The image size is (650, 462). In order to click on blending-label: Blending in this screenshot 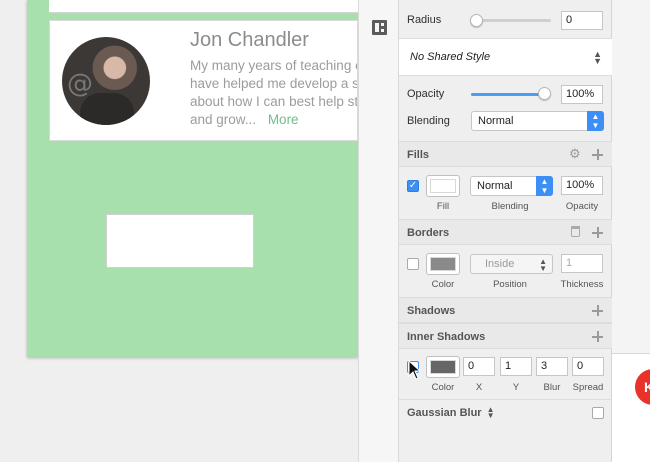, I will do `click(428, 121)`.